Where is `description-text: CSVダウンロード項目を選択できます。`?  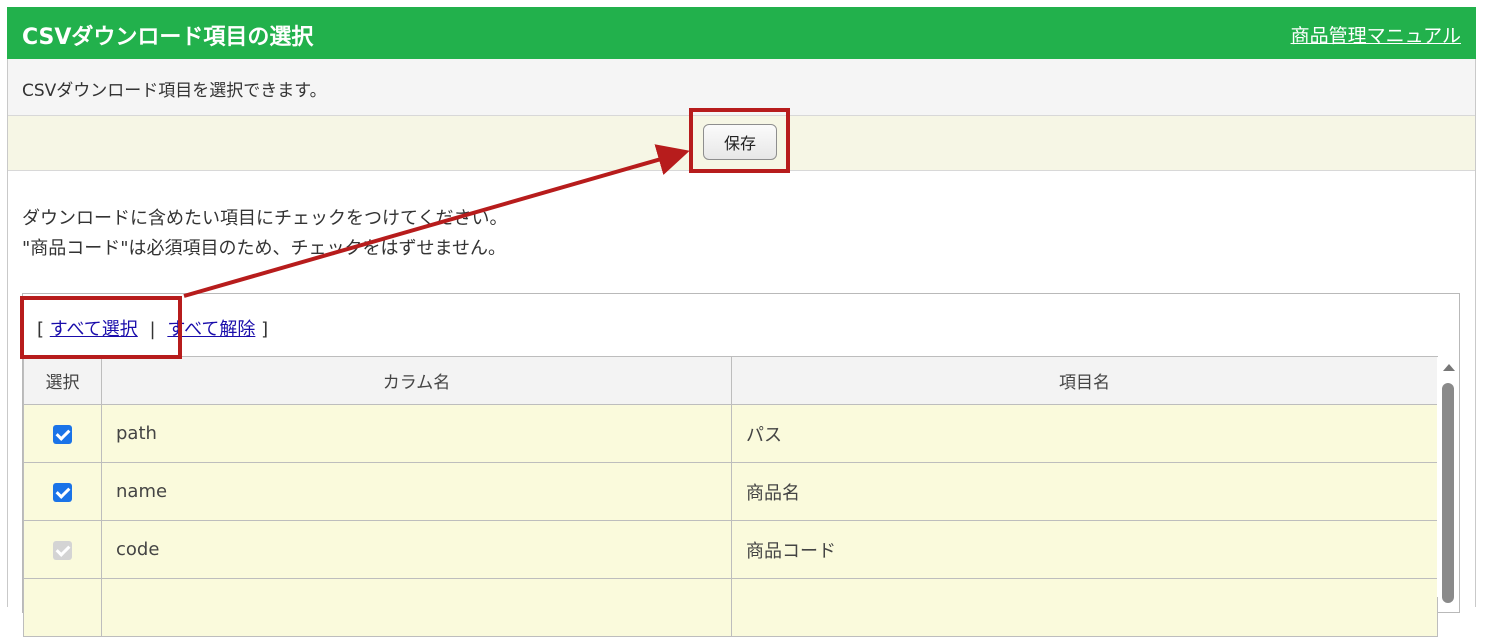 description-text: CSVダウンロード項目を選択できます。 is located at coordinates (174, 91).